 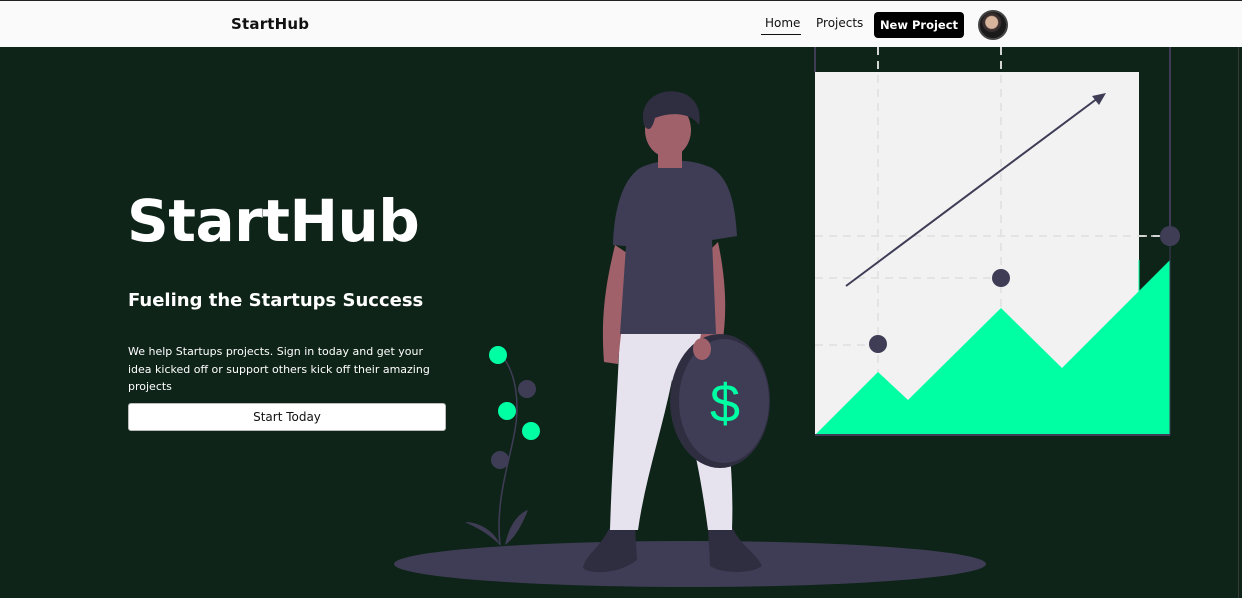 What do you see at coordinates (270, 24) in the screenshot?
I see `brand-logo: StartHub` at bounding box center [270, 24].